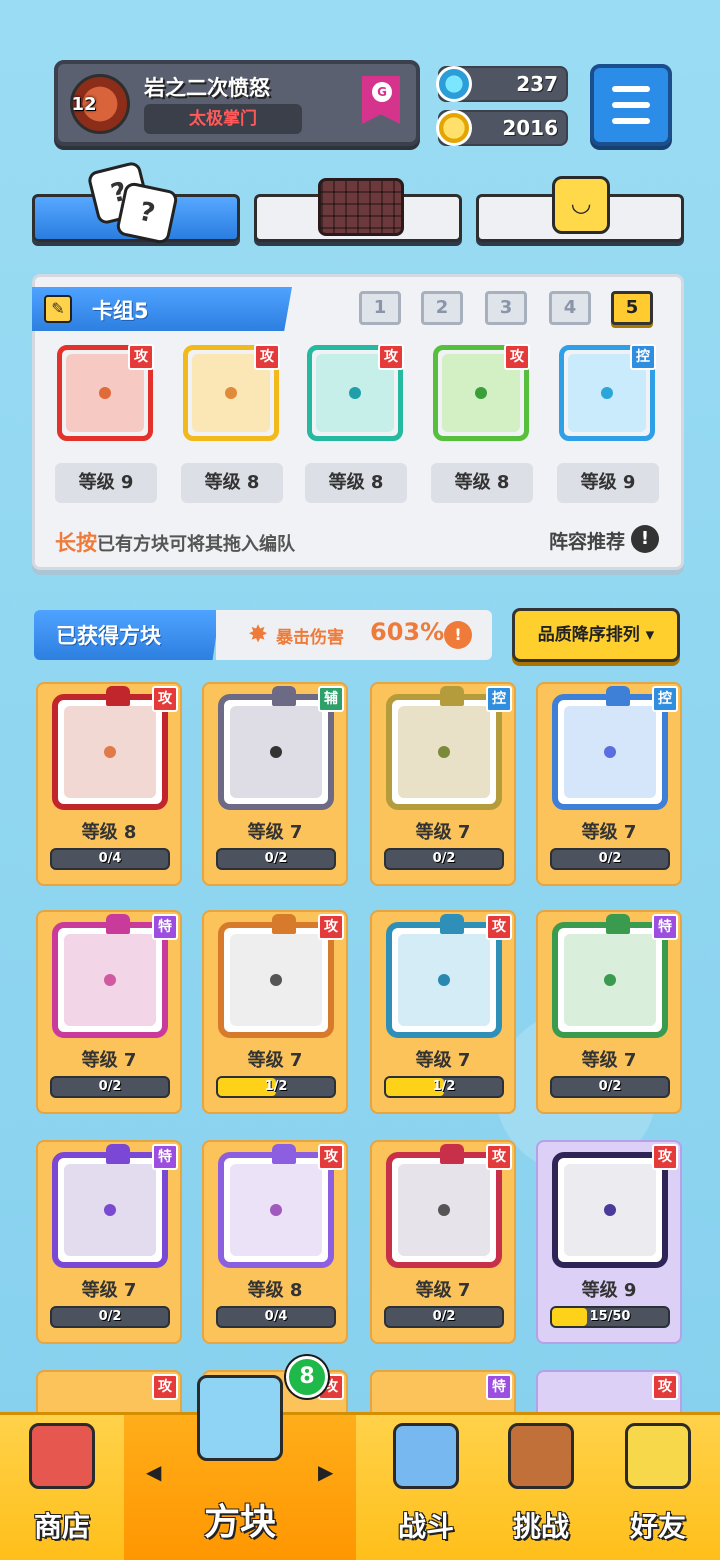 The width and height of the screenshot is (720, 1560). What do you see at coordinates (275, 1290) in the screenshot?
I see `cube-level: 等级 8` at bounding box center [275, 1290].